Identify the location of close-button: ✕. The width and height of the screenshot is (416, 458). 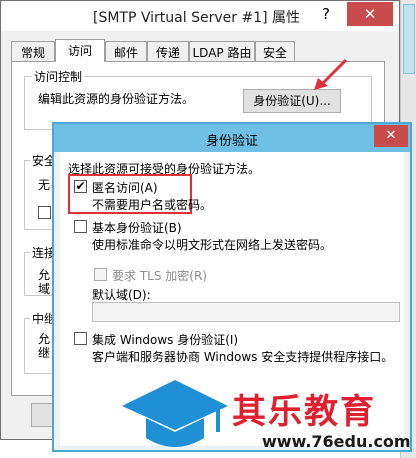
(370, 14).